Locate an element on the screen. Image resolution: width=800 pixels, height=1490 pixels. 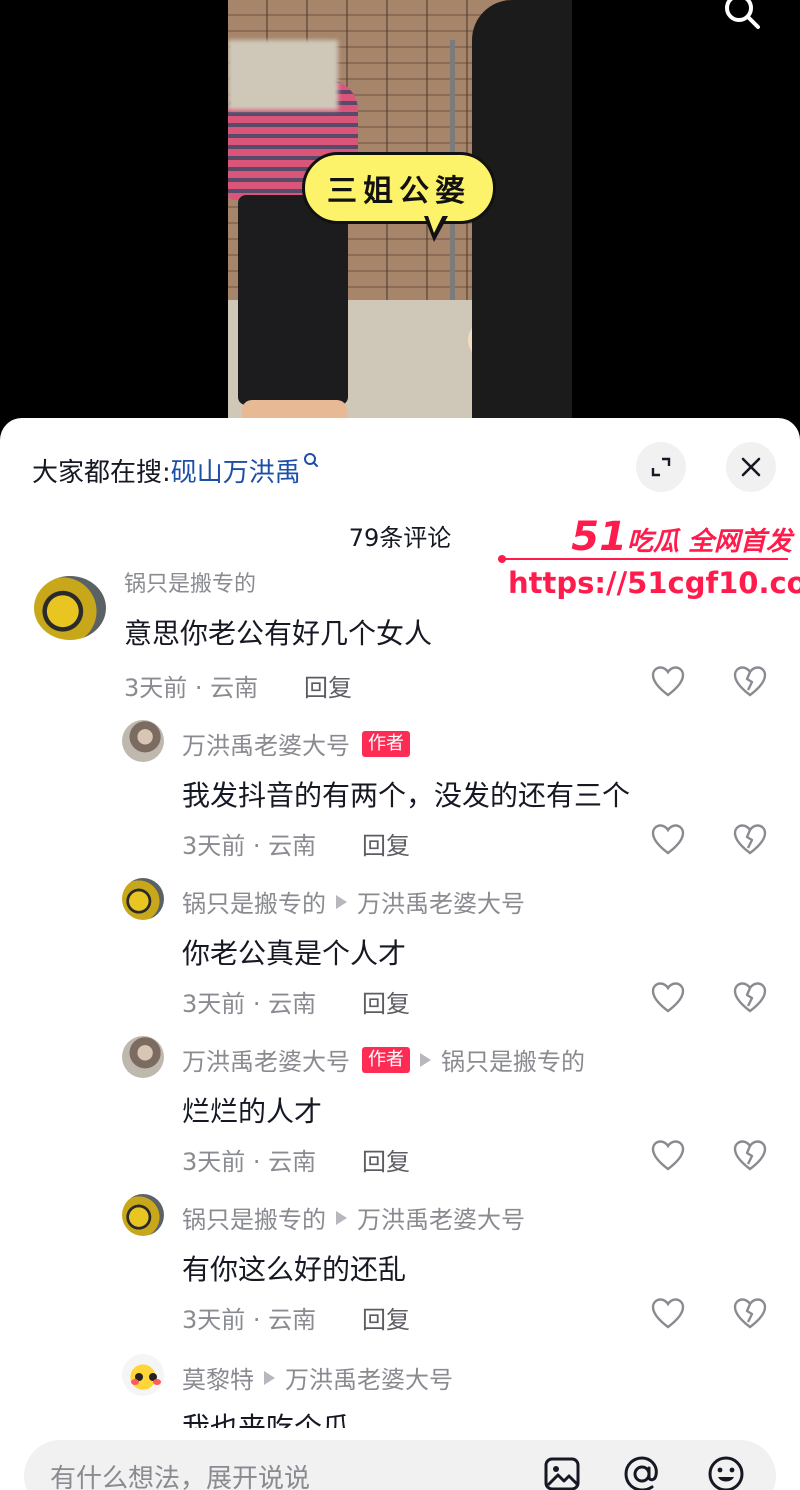
emoji-icon is located at coordinates (726, 1472).